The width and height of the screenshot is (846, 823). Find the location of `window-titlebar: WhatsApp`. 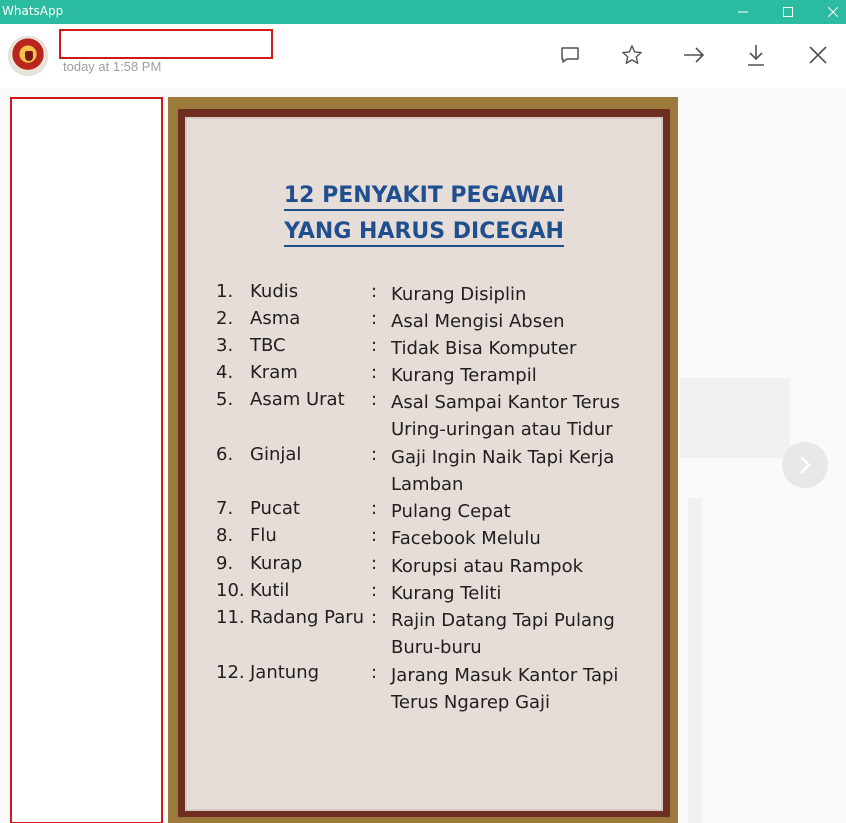

window-titlebar: WhatsApp is located at coordinates (423, 12).